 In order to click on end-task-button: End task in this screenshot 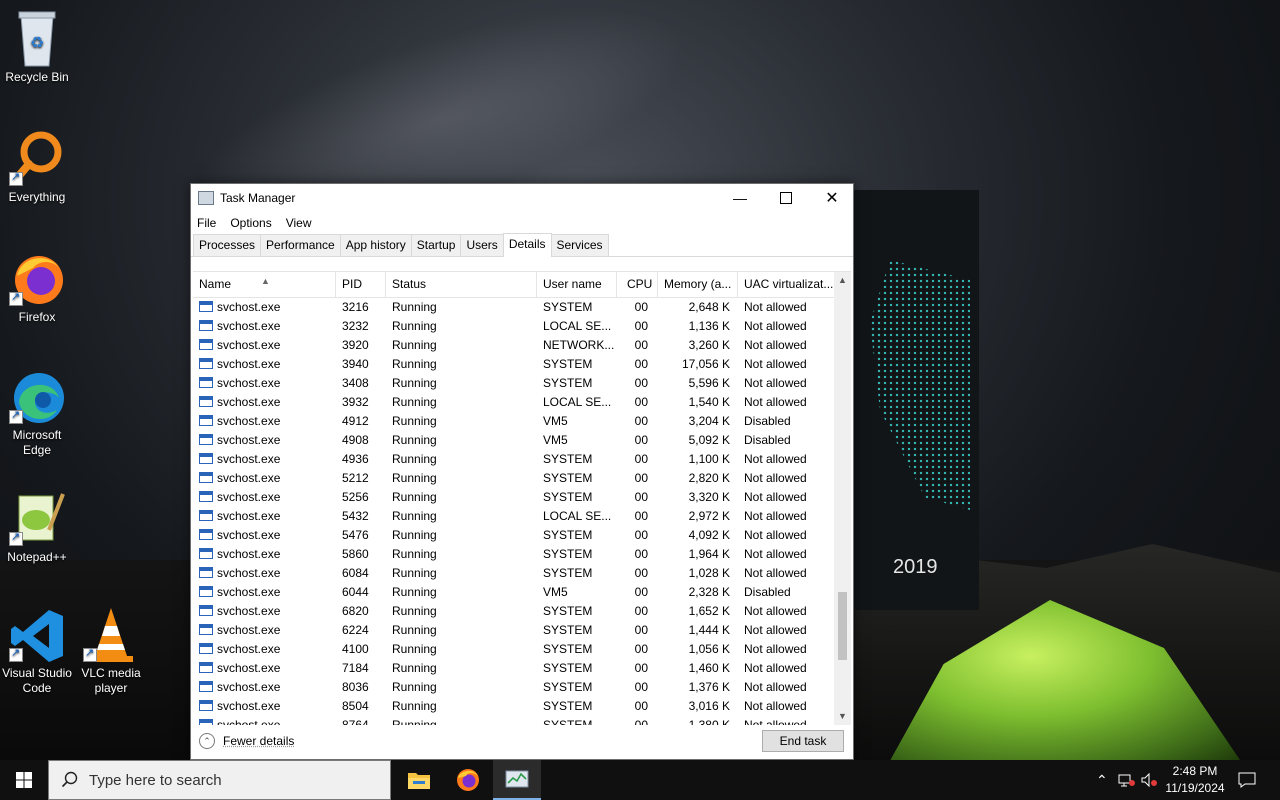, I will do `click(803, 741)`.